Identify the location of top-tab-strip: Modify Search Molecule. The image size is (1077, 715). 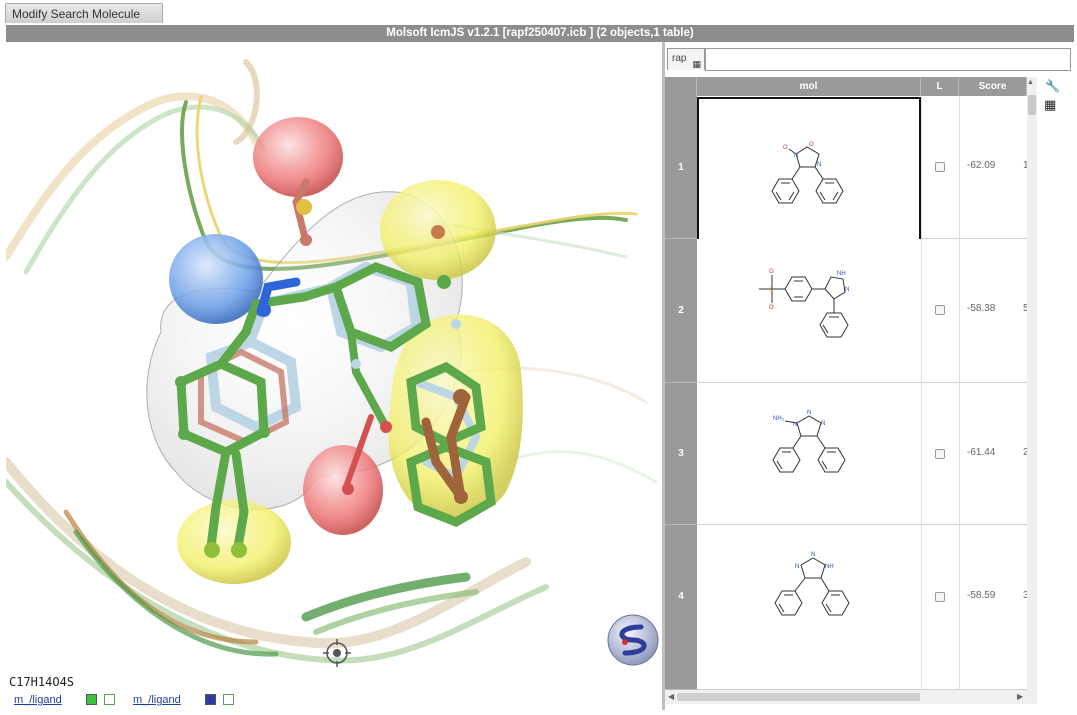
(538, 12).